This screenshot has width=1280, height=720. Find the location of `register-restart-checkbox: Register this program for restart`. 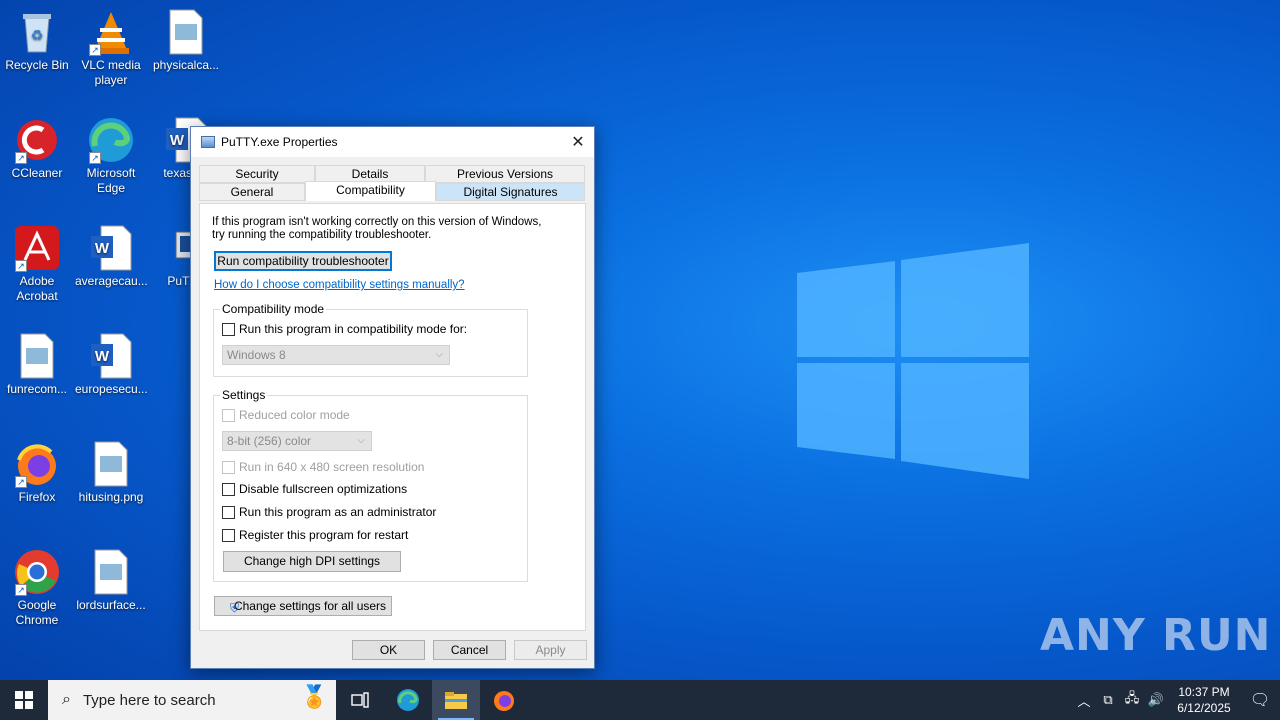

register-restart-checkbox: Register this program for restart is located at coordinates (315, 535).